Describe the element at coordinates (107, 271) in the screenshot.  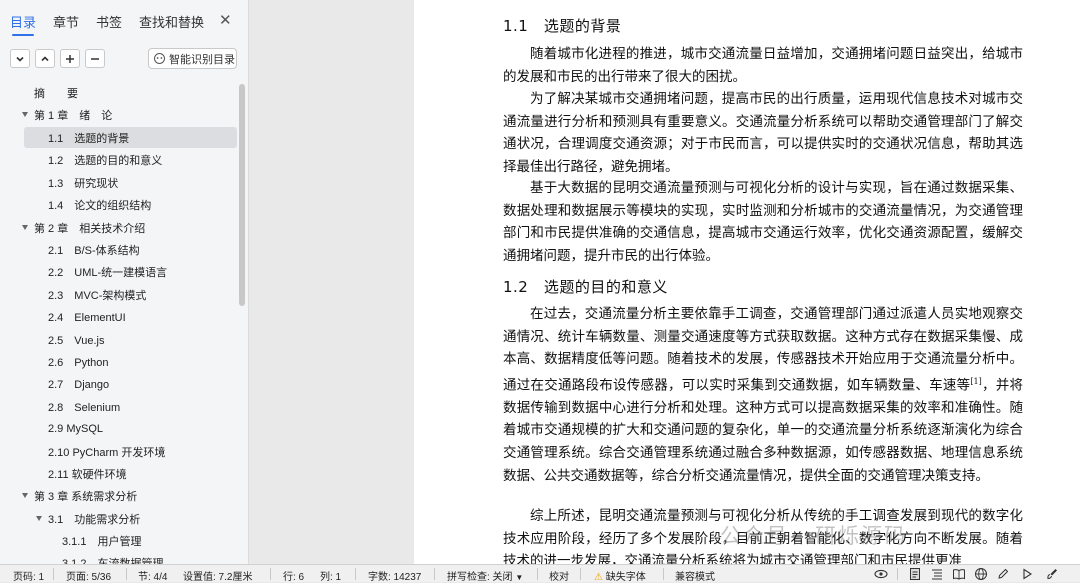
I see `toc-item: 2.2 UML-统一建模语言` at that location.